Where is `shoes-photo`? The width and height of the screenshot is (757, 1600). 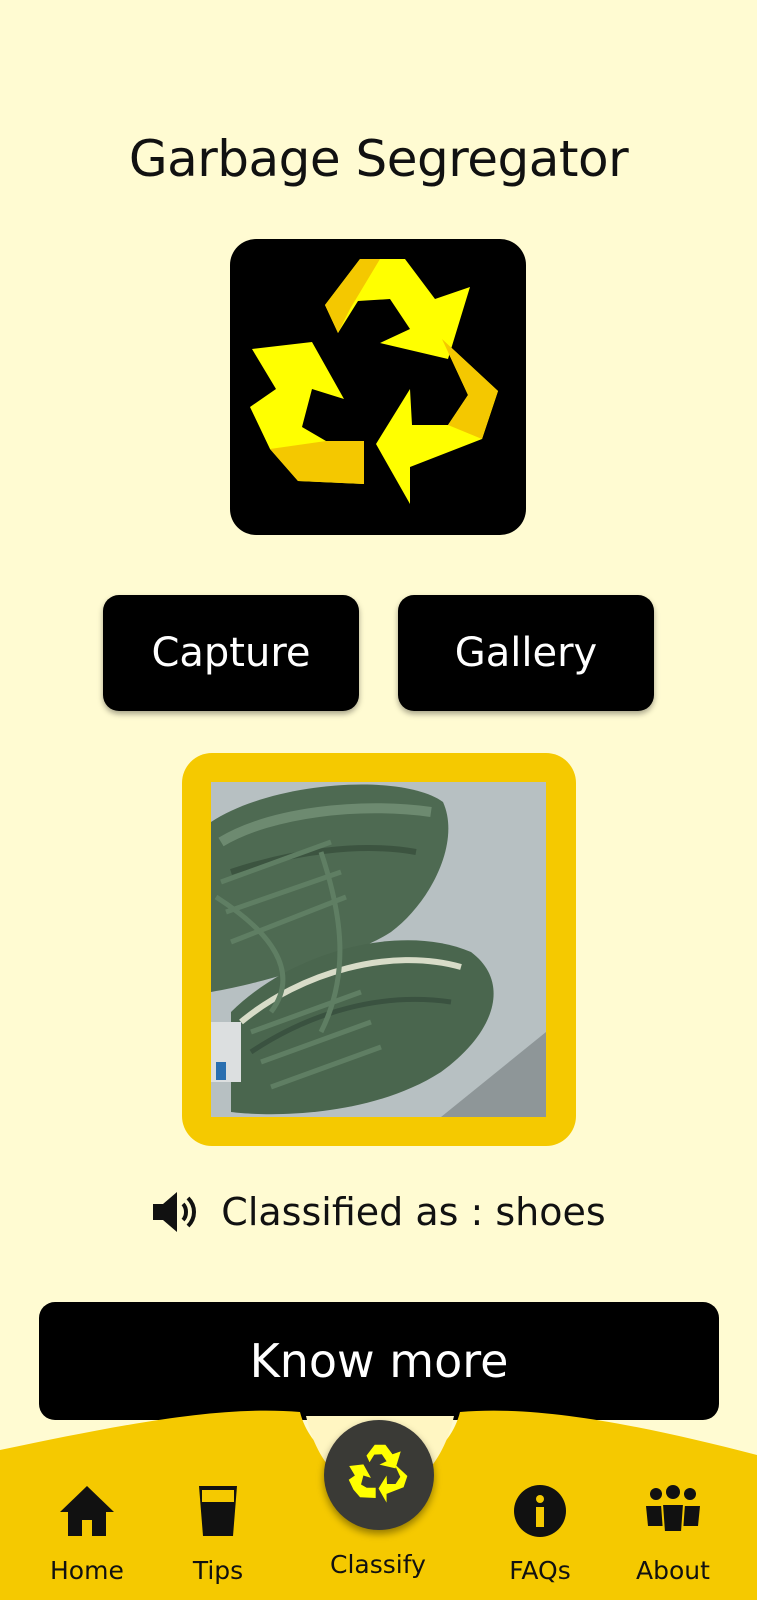
shoes-photo is located at coordinates (378, 949).